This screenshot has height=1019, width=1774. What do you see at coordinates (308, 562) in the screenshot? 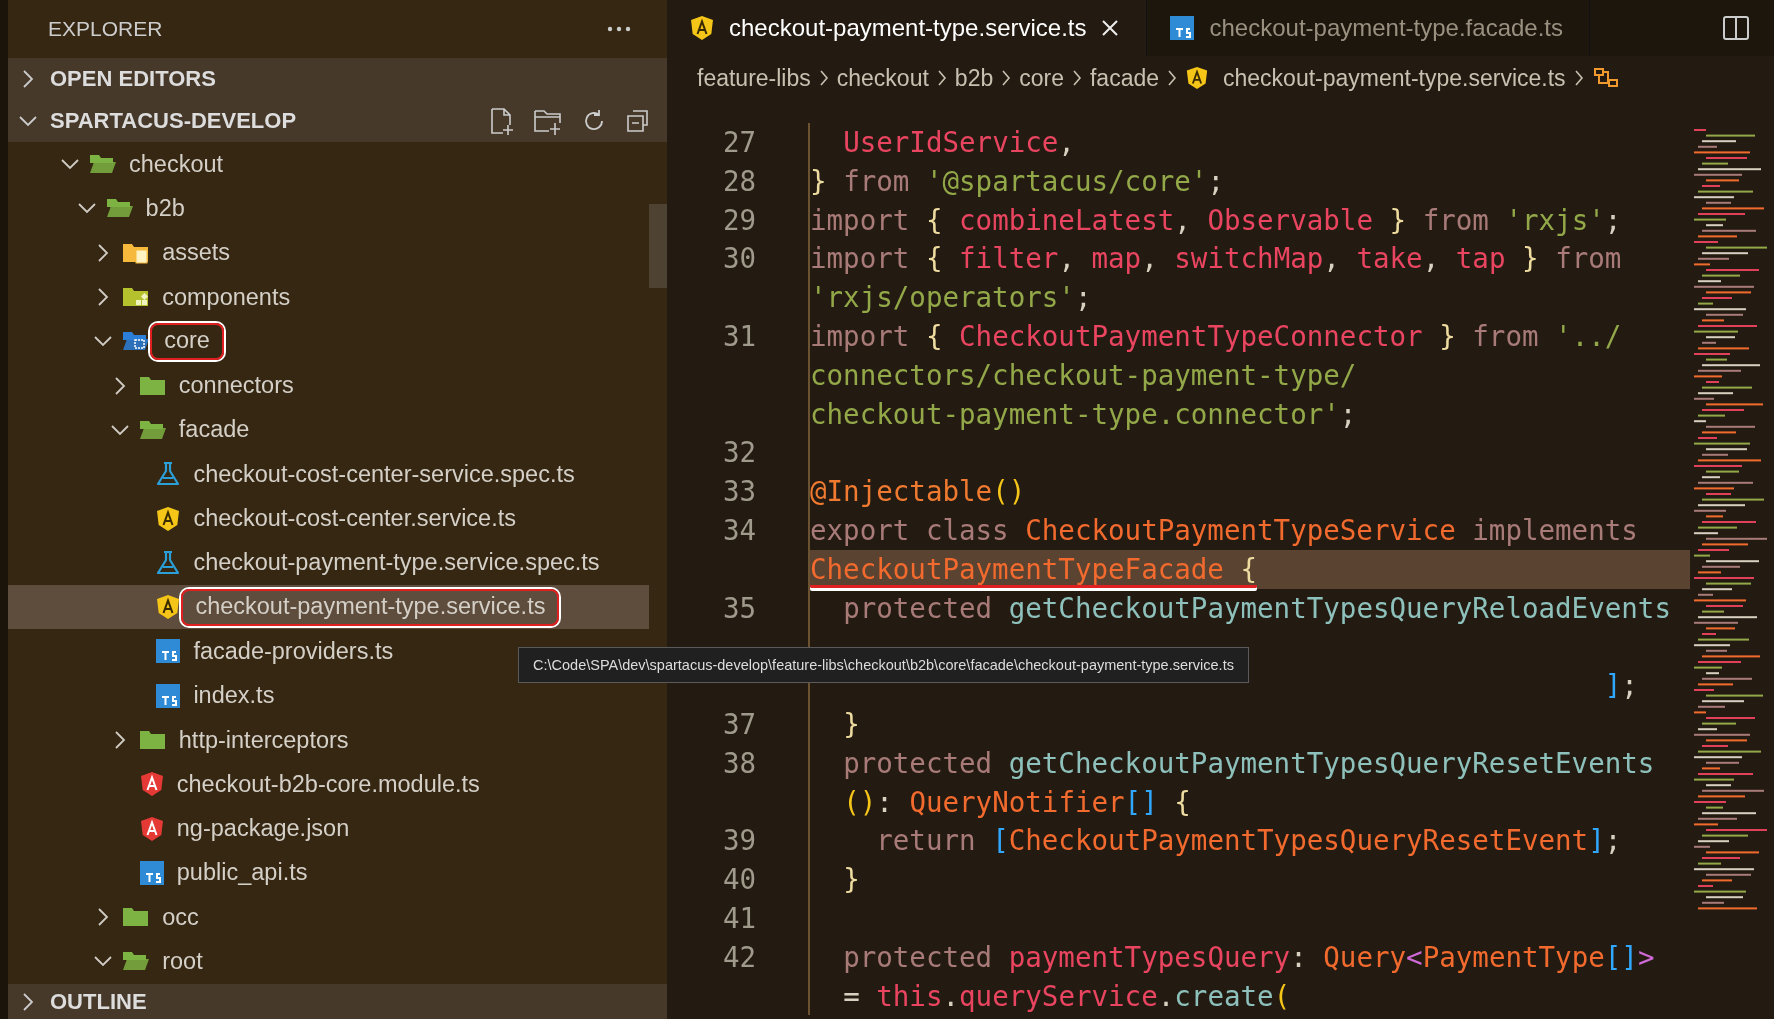
I see `tree-item: checkout-payment-type.service.spec.ts` at bounding box center [308, 562].